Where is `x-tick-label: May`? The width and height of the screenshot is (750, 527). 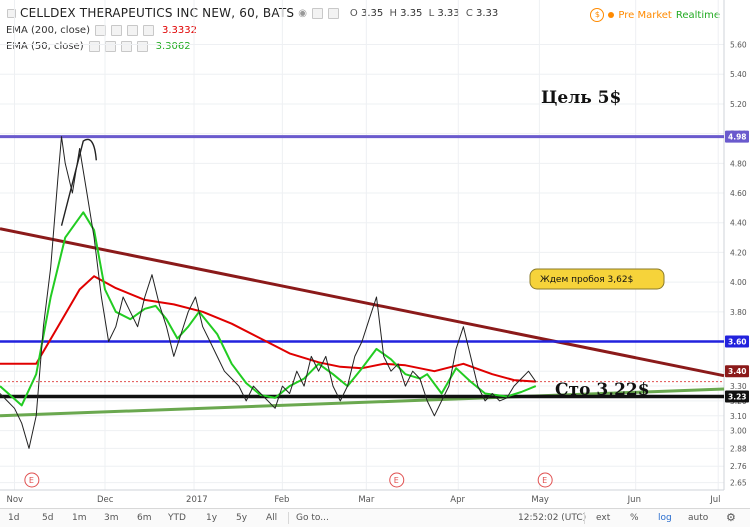 x-tick-label: May is located at coordinates (540, 500).